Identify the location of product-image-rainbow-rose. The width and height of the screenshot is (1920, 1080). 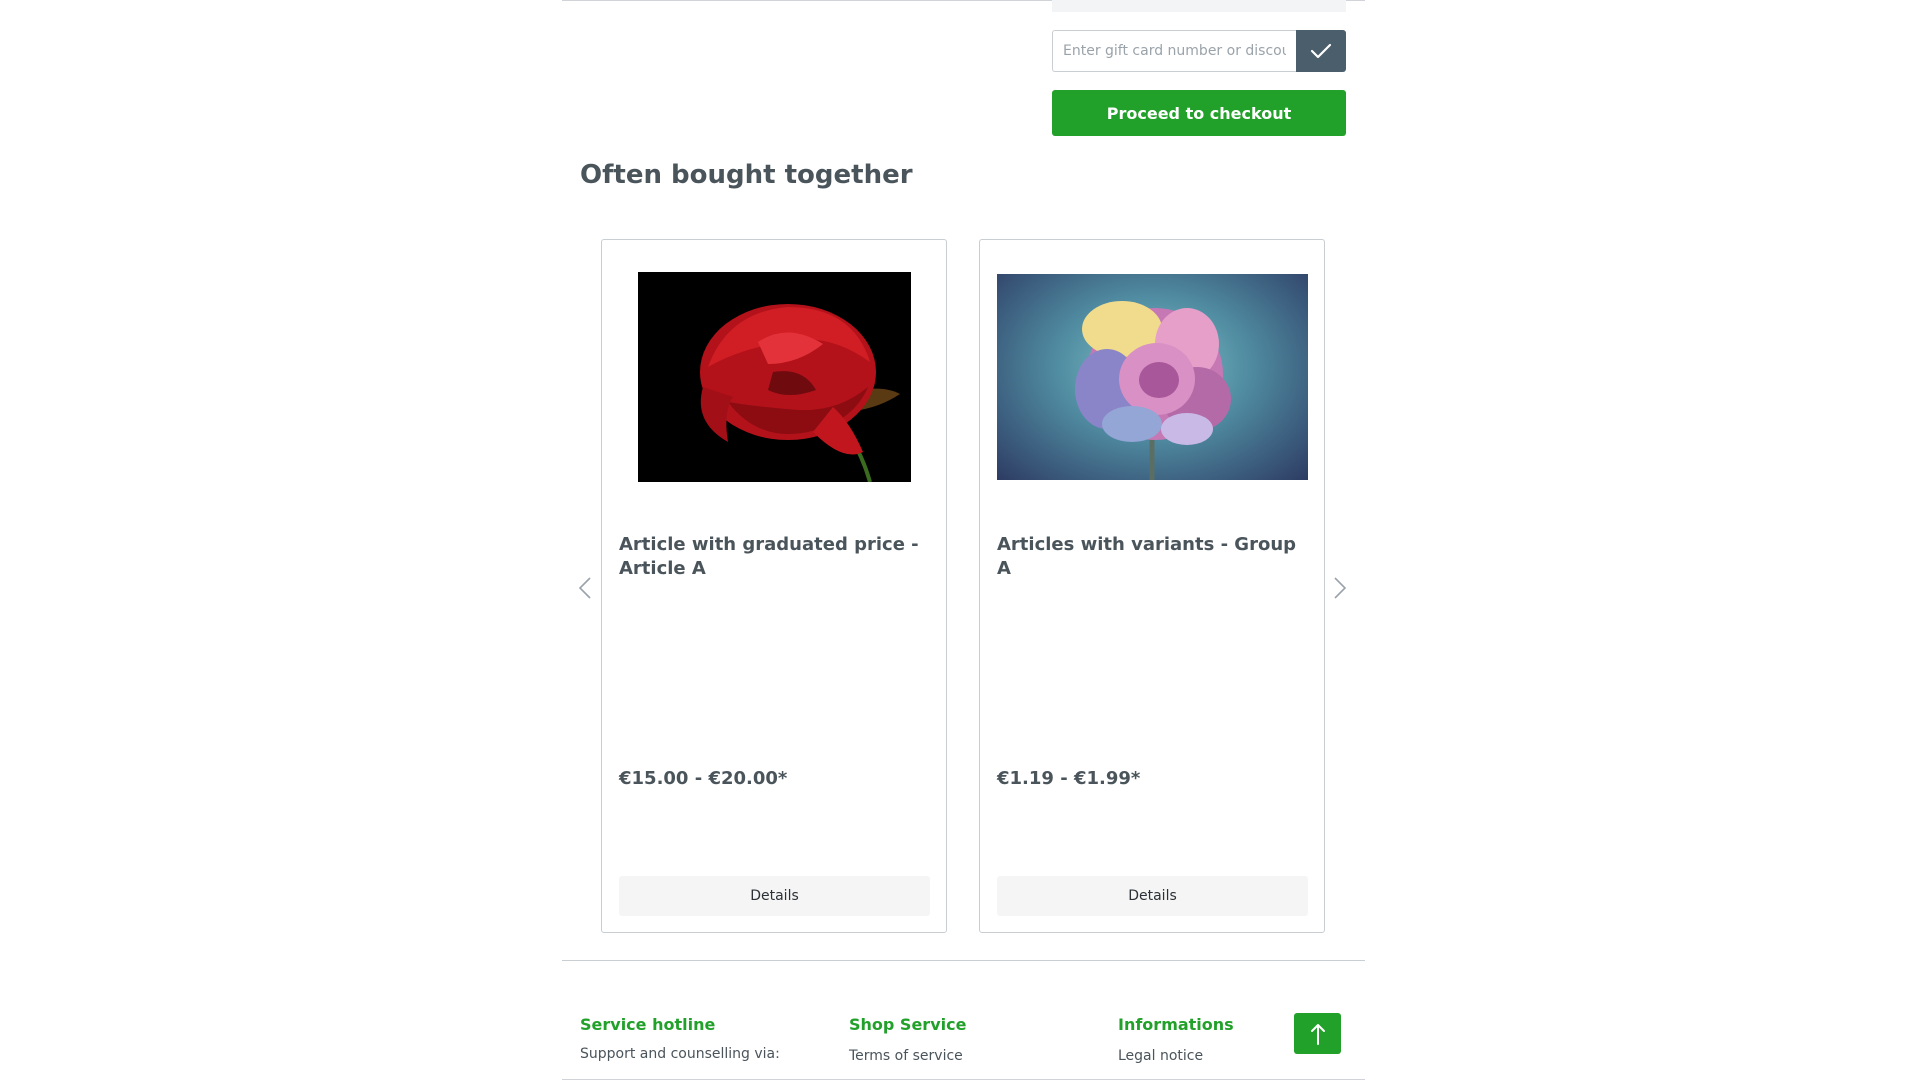
(1152, 377).